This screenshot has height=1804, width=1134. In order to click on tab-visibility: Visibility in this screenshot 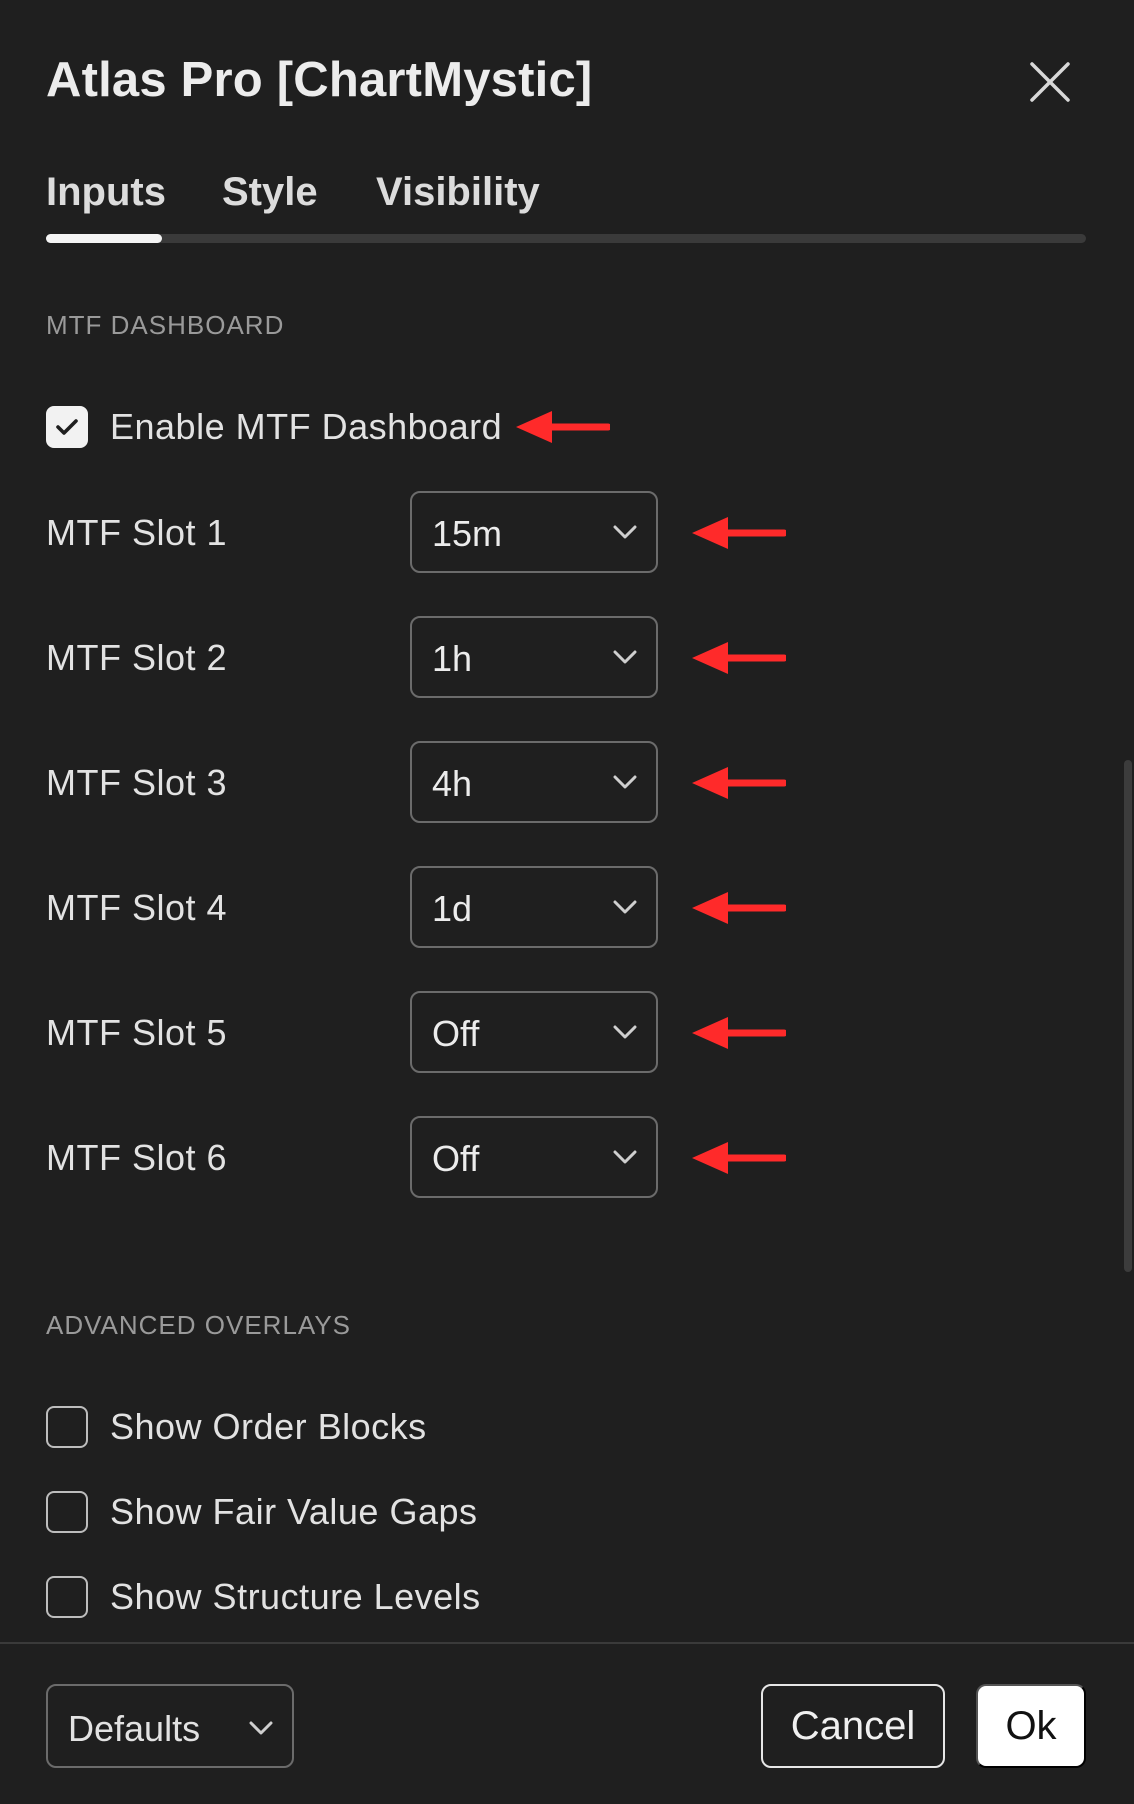, I will do `click(458, 192)`.